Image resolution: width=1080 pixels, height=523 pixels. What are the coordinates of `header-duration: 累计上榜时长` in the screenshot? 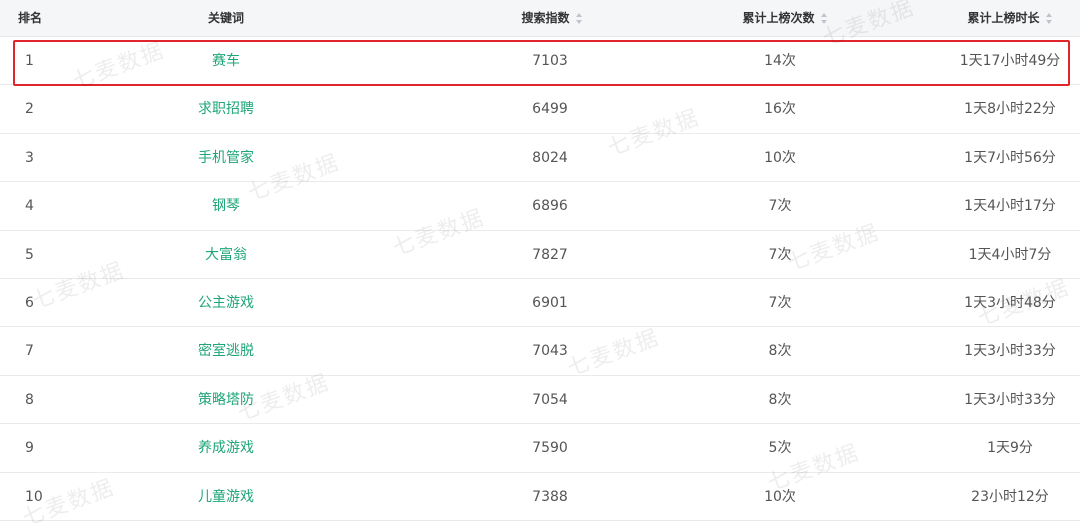 It's located at (1010, 18).